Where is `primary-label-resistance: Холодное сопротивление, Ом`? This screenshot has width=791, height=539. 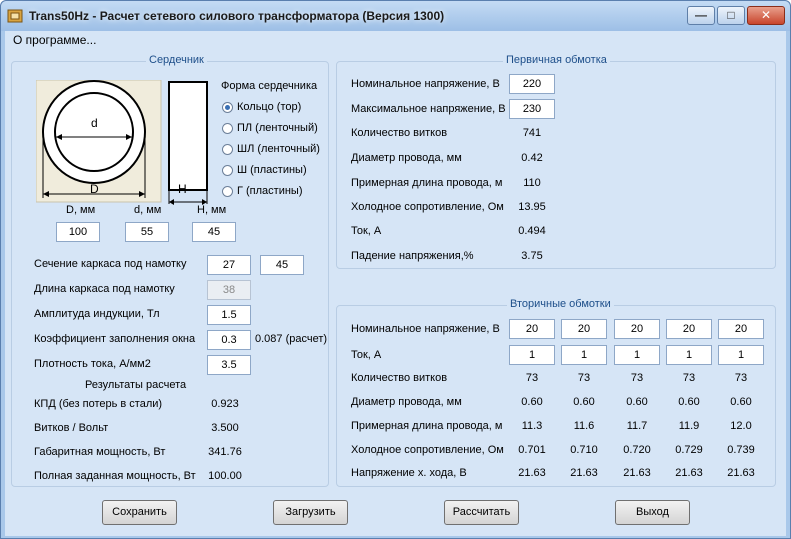 primary-label-resistance: Холодное сопротивление, Ом is located at coordinates (427, 207).